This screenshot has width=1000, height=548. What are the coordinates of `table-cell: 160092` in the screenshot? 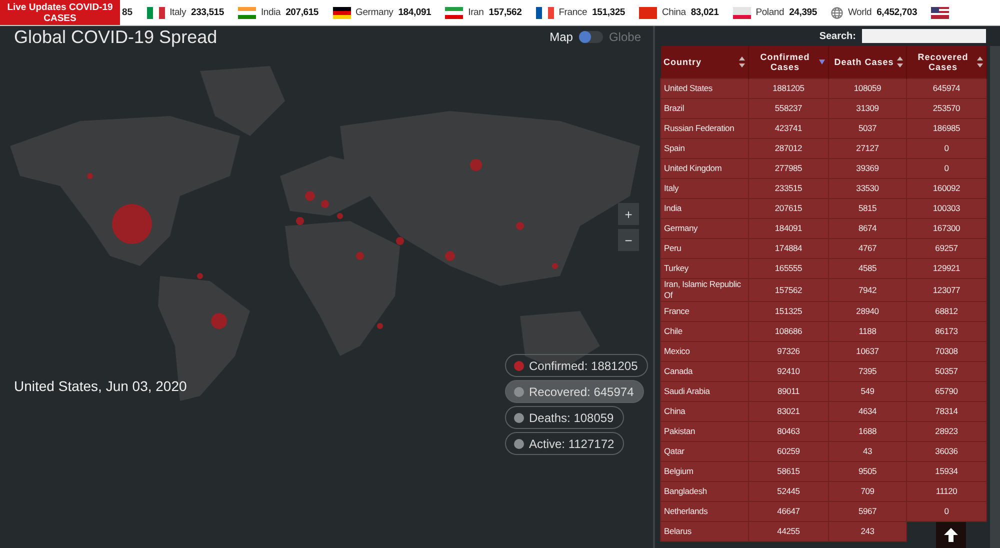 It's located at (946, 188).